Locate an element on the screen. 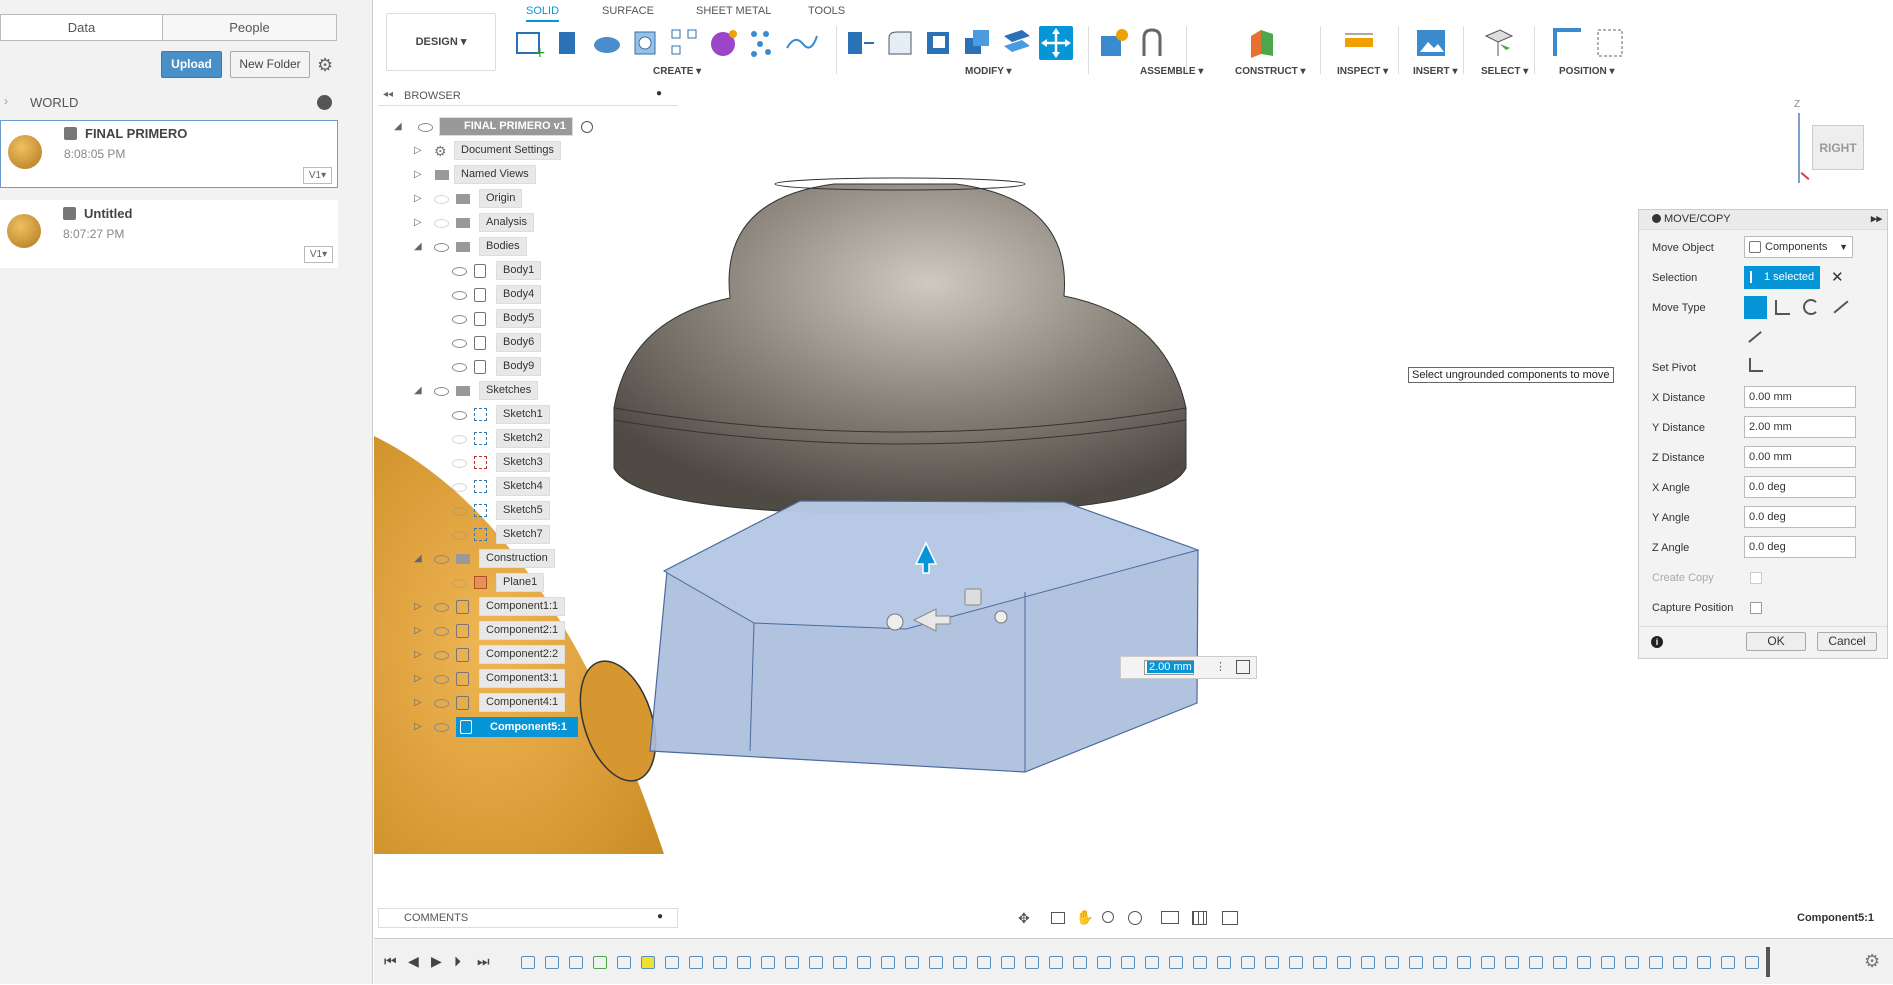  expand-icon: ▸▸ is located at coordinates (1876, 218).